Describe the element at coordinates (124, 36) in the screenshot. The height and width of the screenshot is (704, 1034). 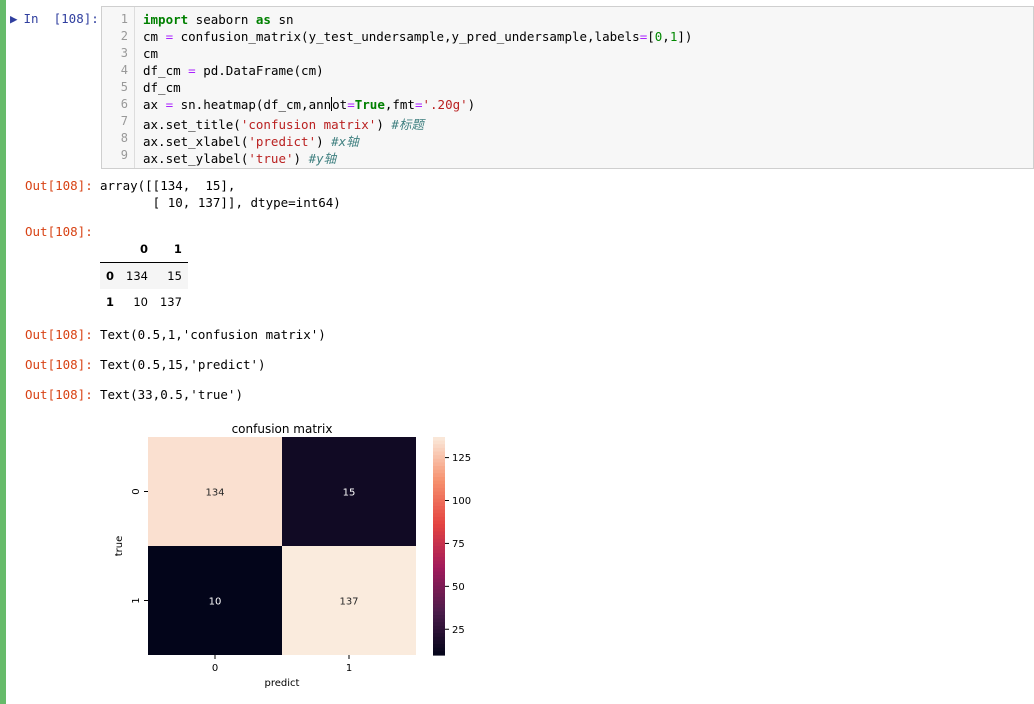
I see `line-number: 2` at that location.